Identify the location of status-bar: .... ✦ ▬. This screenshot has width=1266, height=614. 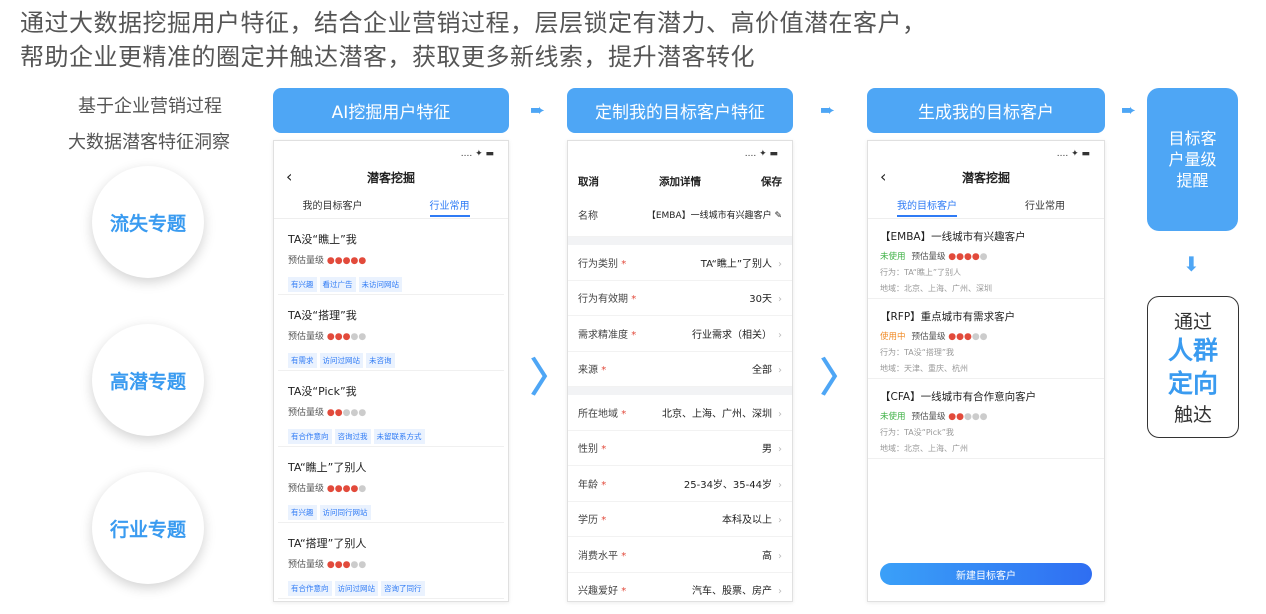
(477, 154).